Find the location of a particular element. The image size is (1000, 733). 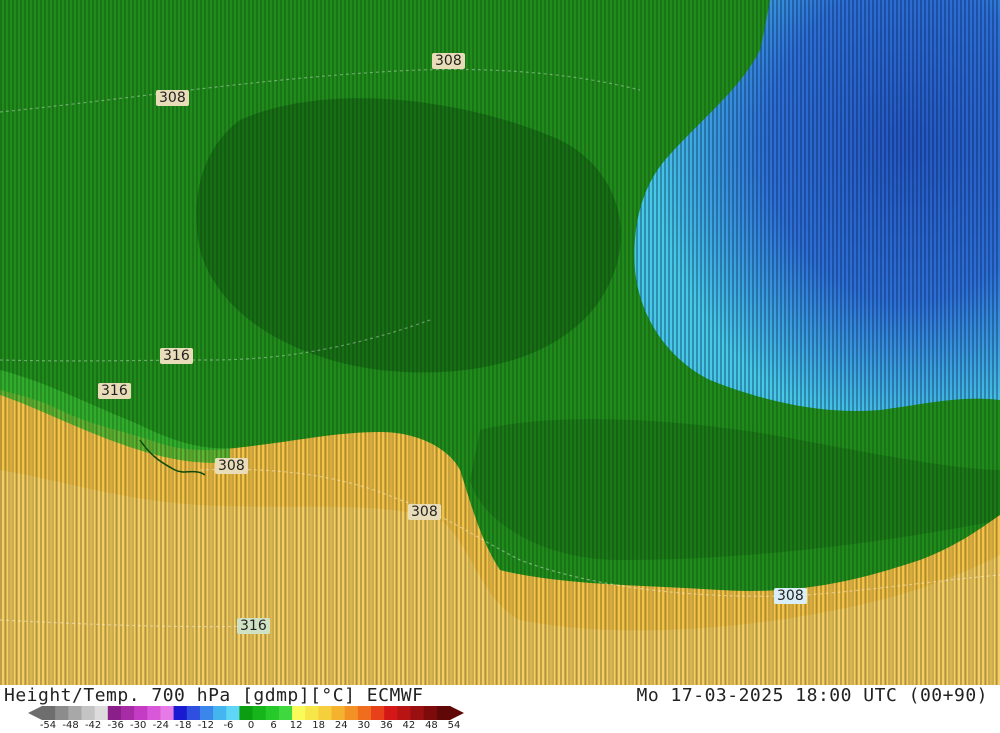

temperature-colorbar is located at coordinates (246, 713).